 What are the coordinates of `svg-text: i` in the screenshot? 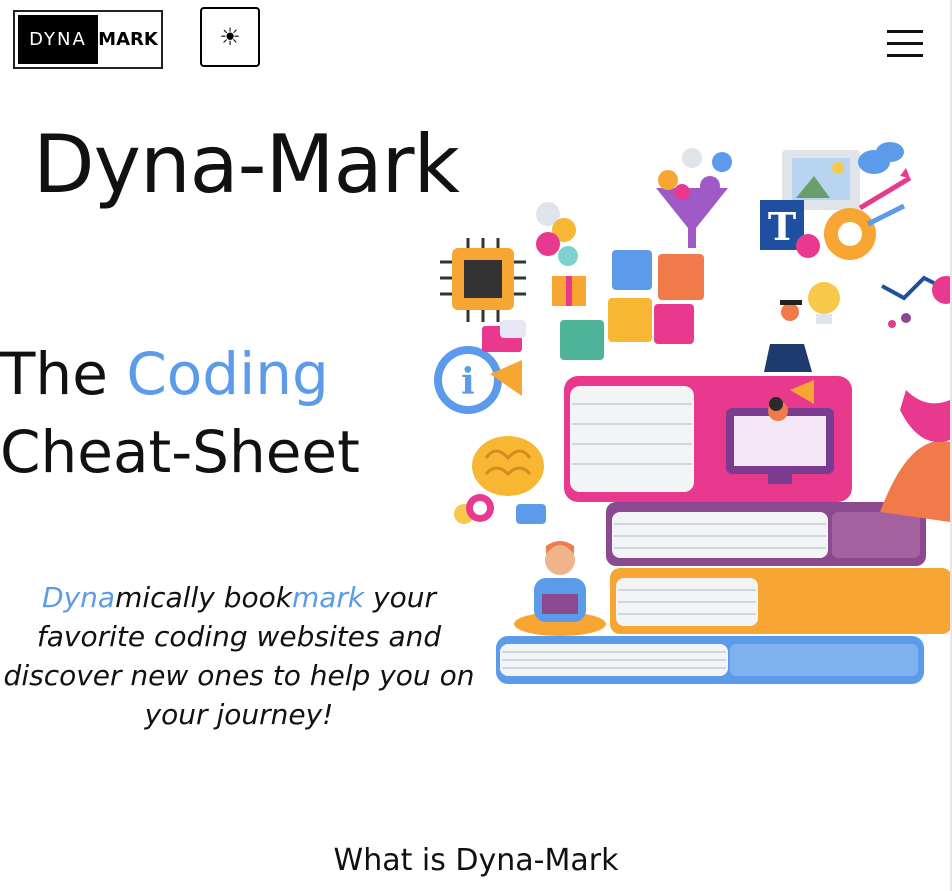 It's located at (468, 382).